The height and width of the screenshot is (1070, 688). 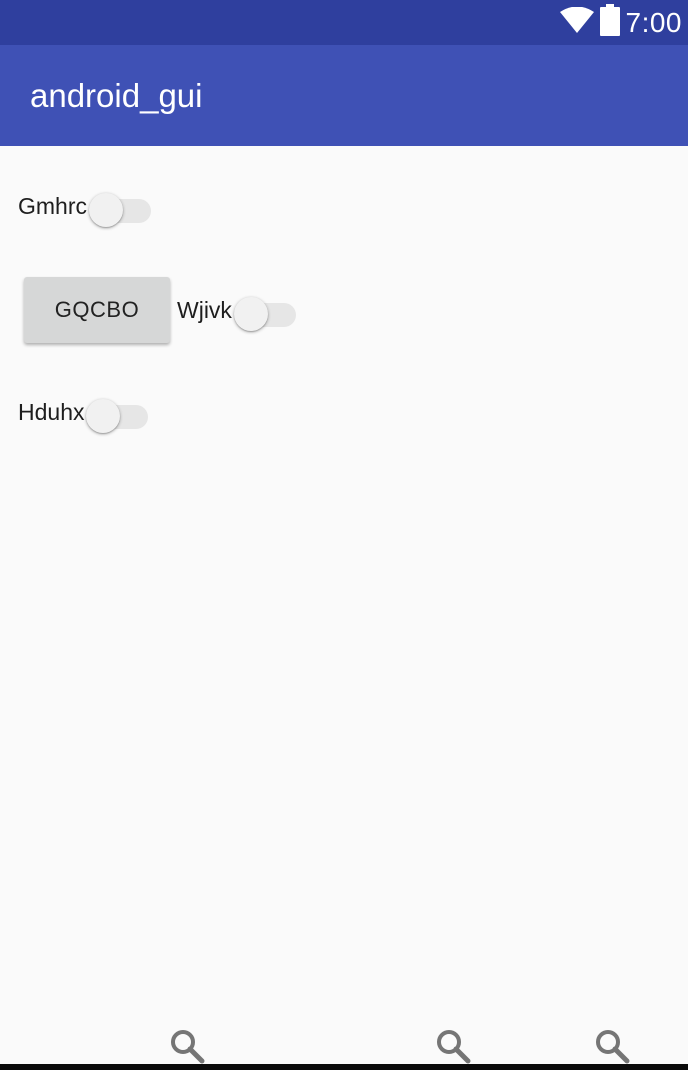 I want to click on battery-icon, so click(x=609, y=22).